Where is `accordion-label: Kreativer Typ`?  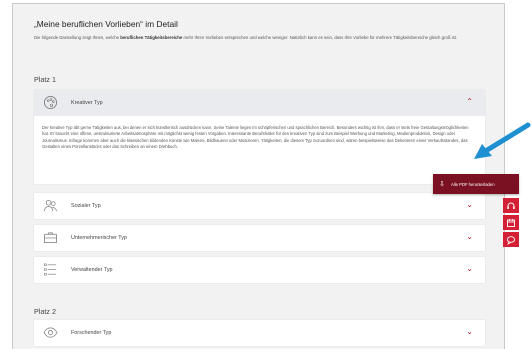
accordion-label: Kreativer Typ is located at coordinates (87, 103).